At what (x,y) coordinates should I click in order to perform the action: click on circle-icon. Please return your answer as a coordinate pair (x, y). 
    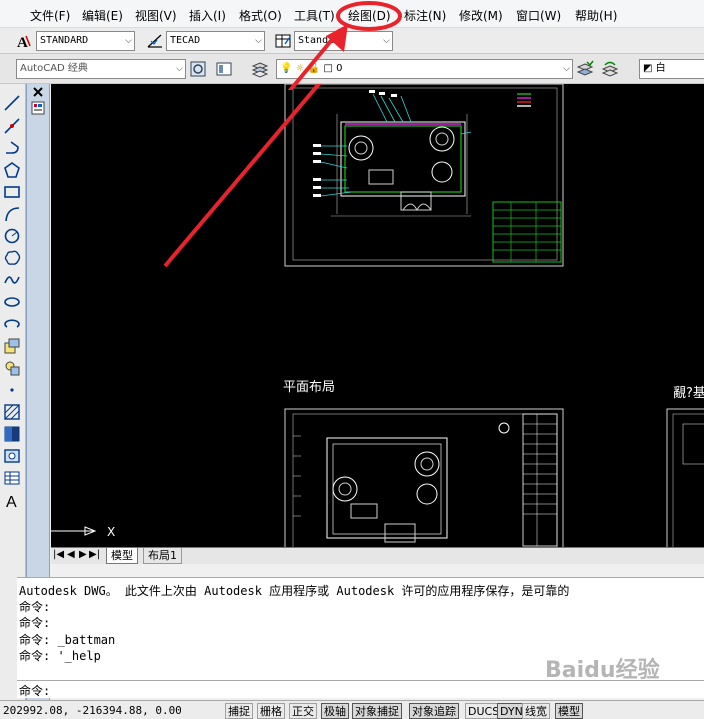
    Looking at the image, I should click on (12, 236).